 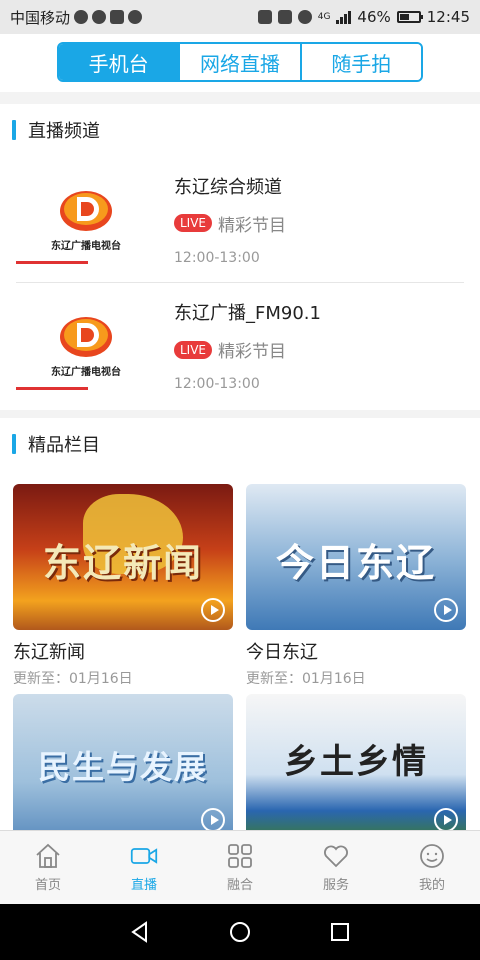 What do you see at coordinates (448, 17) in the screenshot?
I see `clock: 12:45` at bounding box center [448, 17].